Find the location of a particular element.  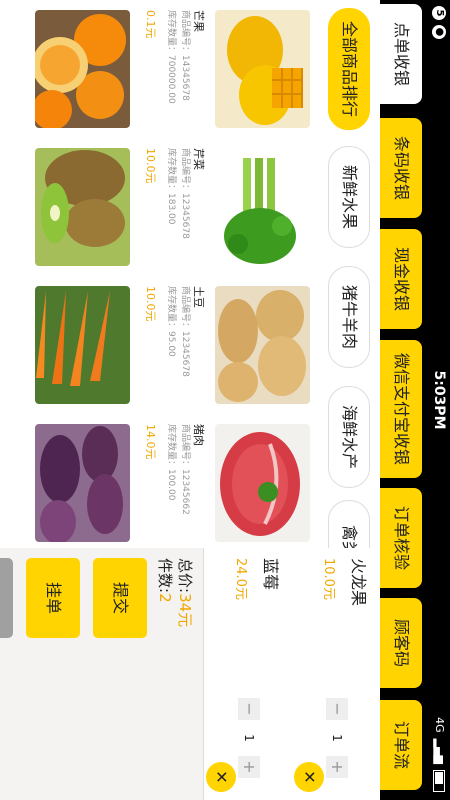

product-photo-potato is located at coordinates (262, 345).